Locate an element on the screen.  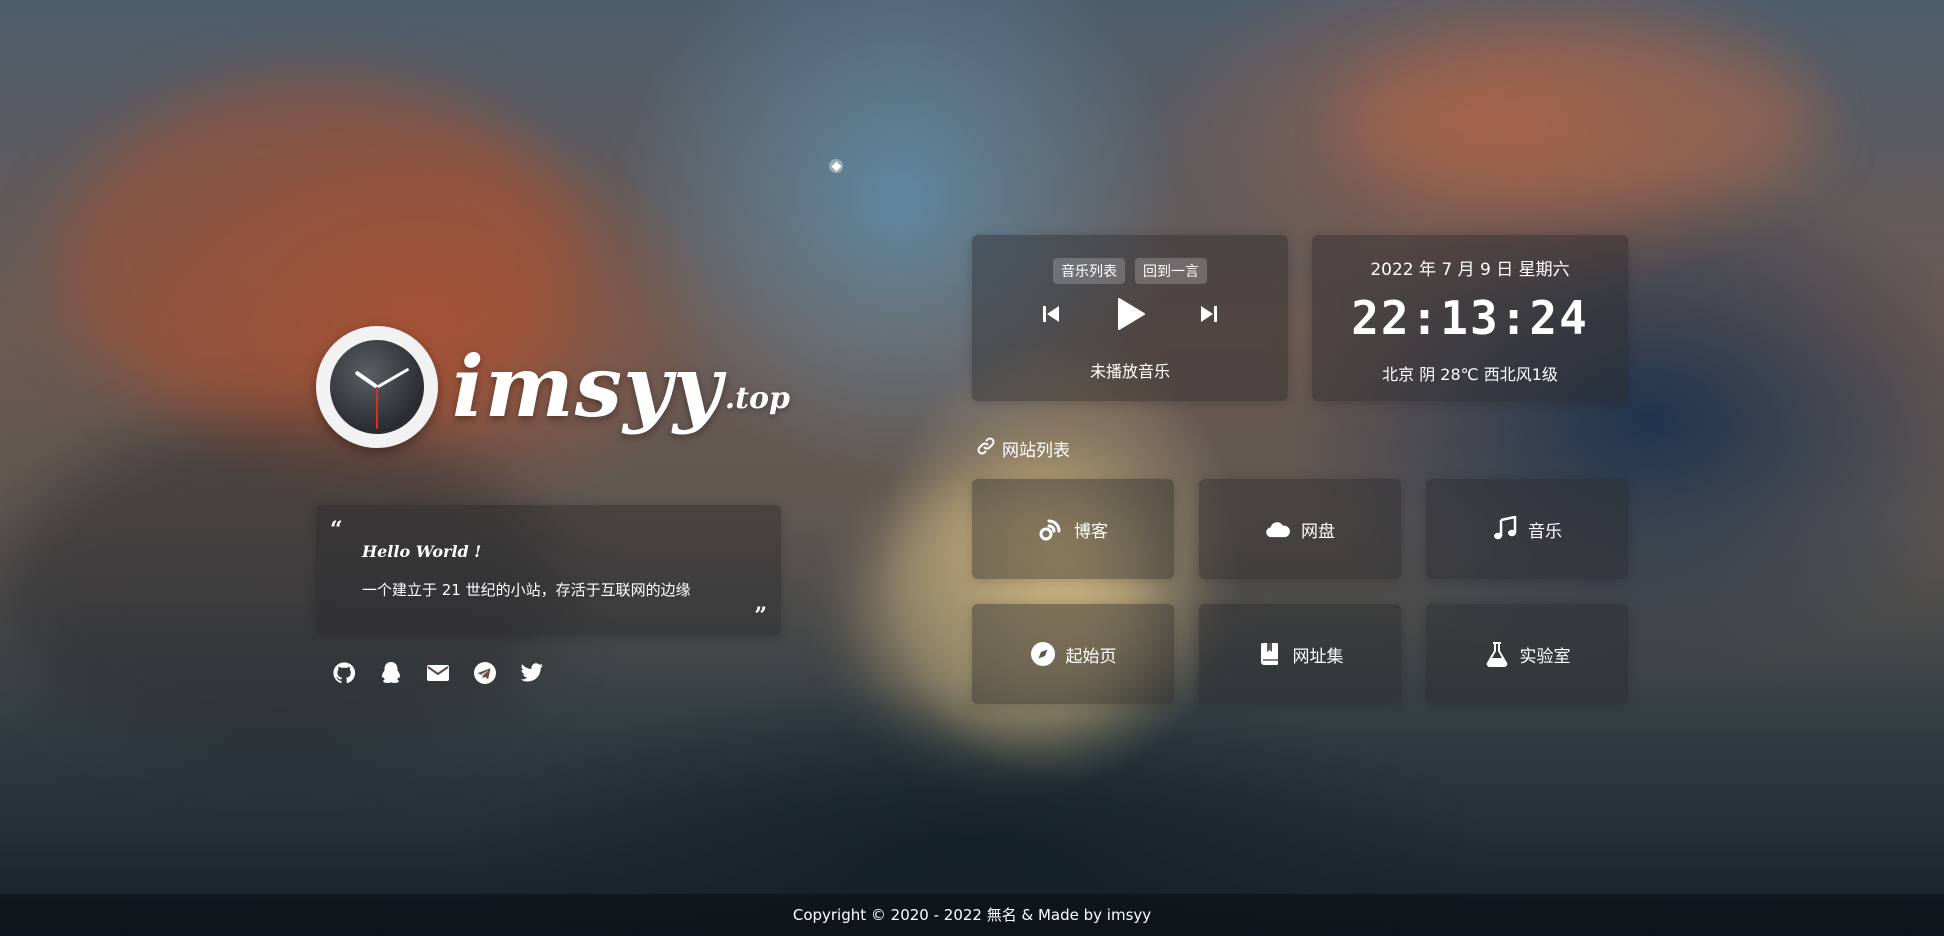
play-icon is located at coordinates (1130, 316).